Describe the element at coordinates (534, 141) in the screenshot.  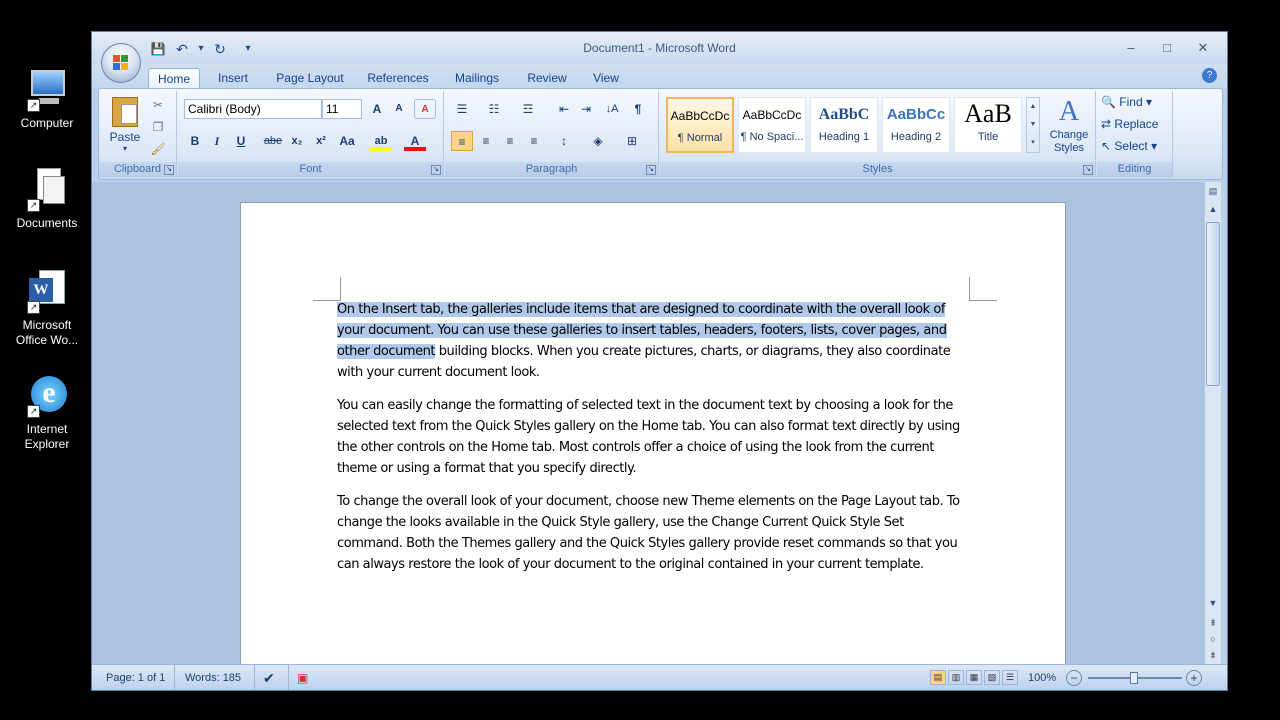
I see `justify-icon: ≡` at that location.